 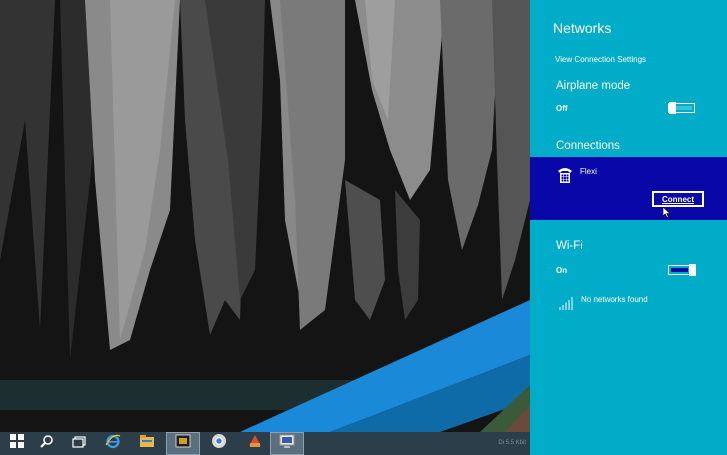 What do you see at coordinates (512, 443) in the screenshot?
I see `system-info-text: Di 5.5 Kbit` at bounding box center [512, 443].